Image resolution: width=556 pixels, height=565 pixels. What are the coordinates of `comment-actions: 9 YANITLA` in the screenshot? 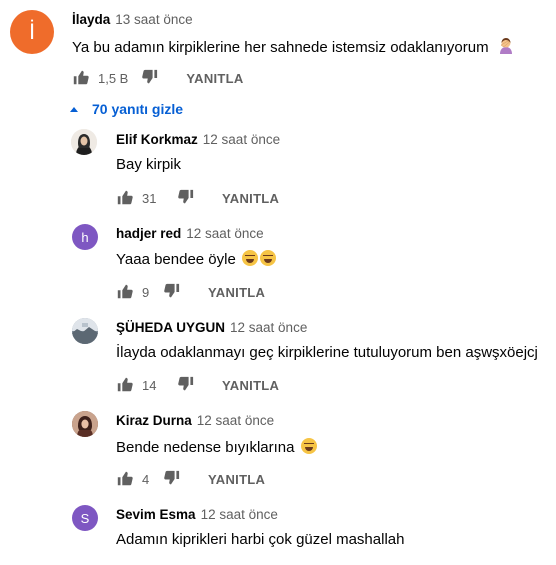 It's located at (190, 292).